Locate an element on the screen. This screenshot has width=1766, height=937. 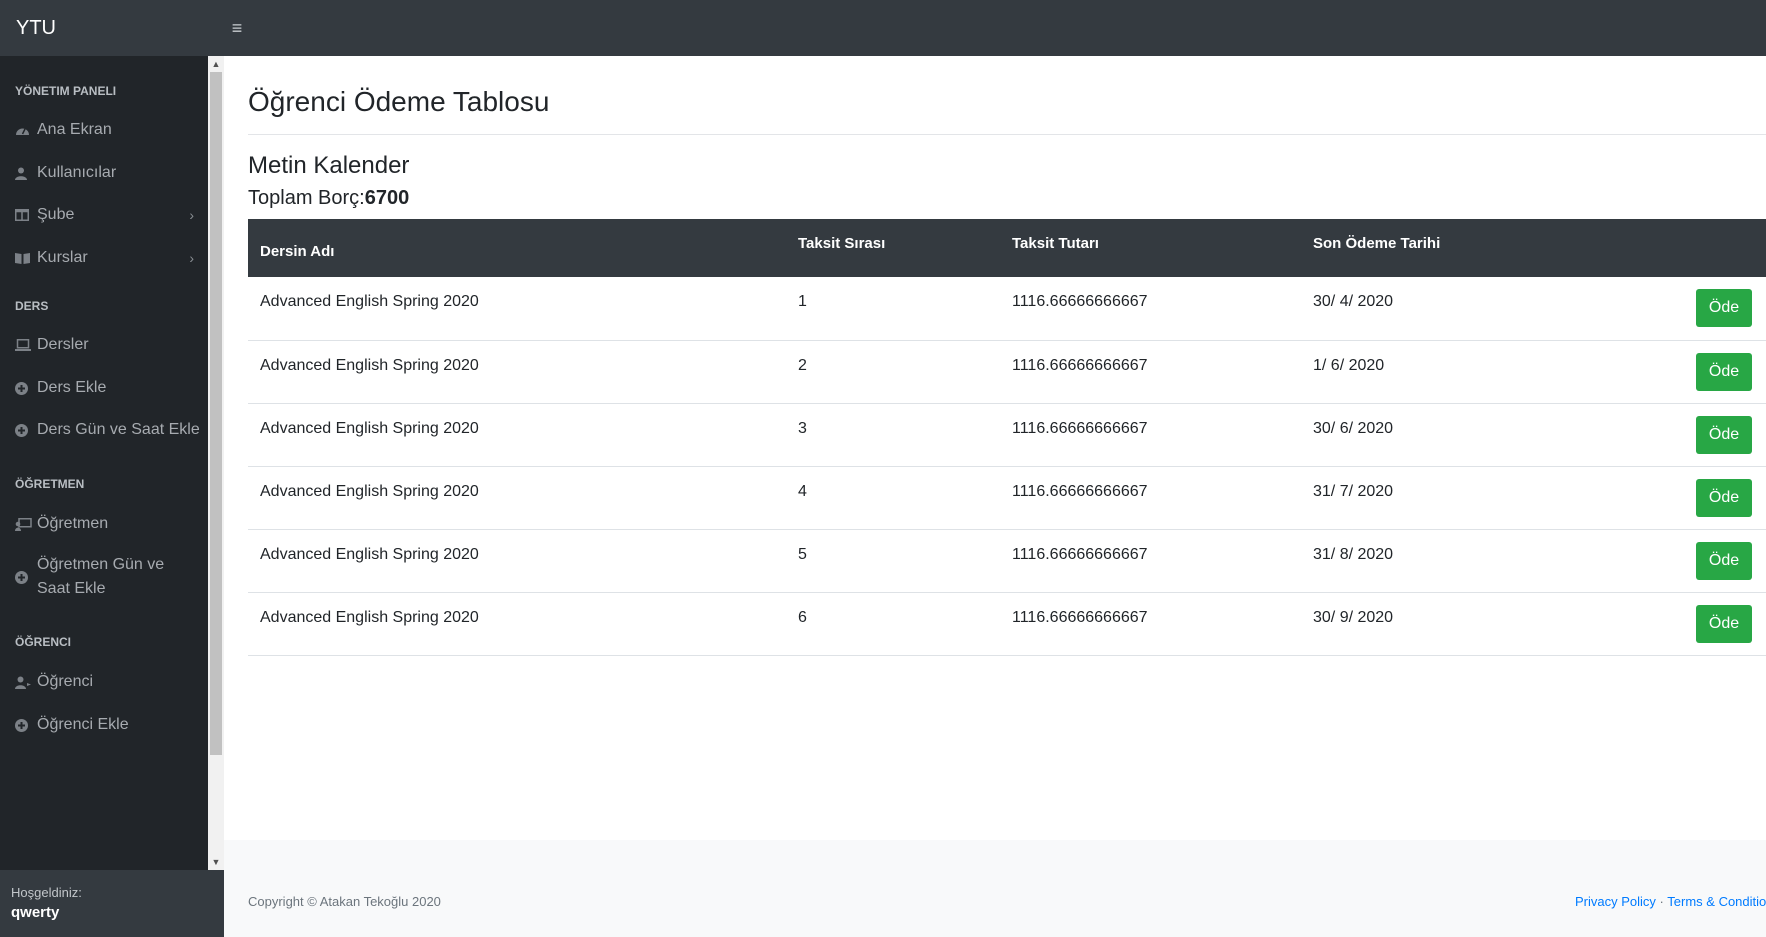
student-name: Metin Kalender is located at coordinates (329, 165).